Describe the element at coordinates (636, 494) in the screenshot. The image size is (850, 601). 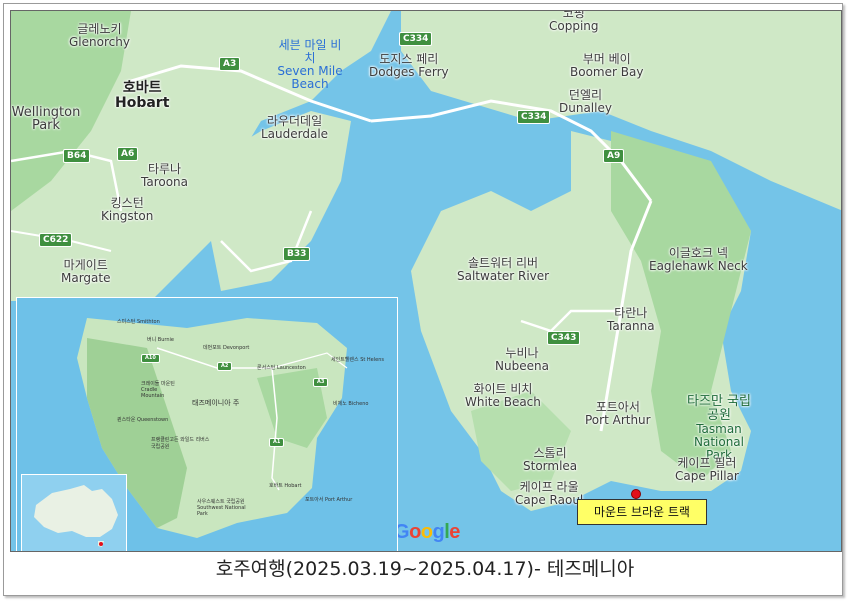
I see `trek-location-marker` at that location.